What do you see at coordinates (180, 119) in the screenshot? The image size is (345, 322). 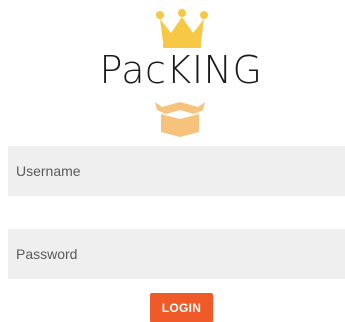 I see `package-box-icon` at bounding box center [180, 119].